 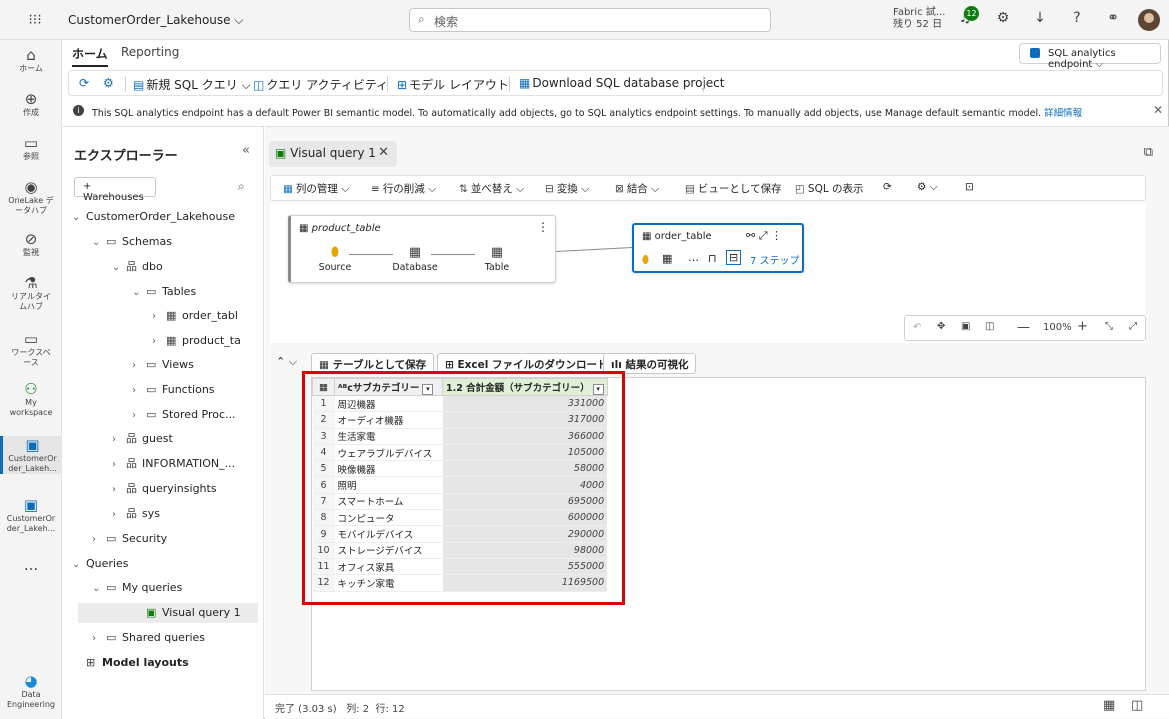 What do you see at coordinates (1023, 327) in the screenshot?
I see `zoom-out-icon: —` at bounding box center [1023, 327].